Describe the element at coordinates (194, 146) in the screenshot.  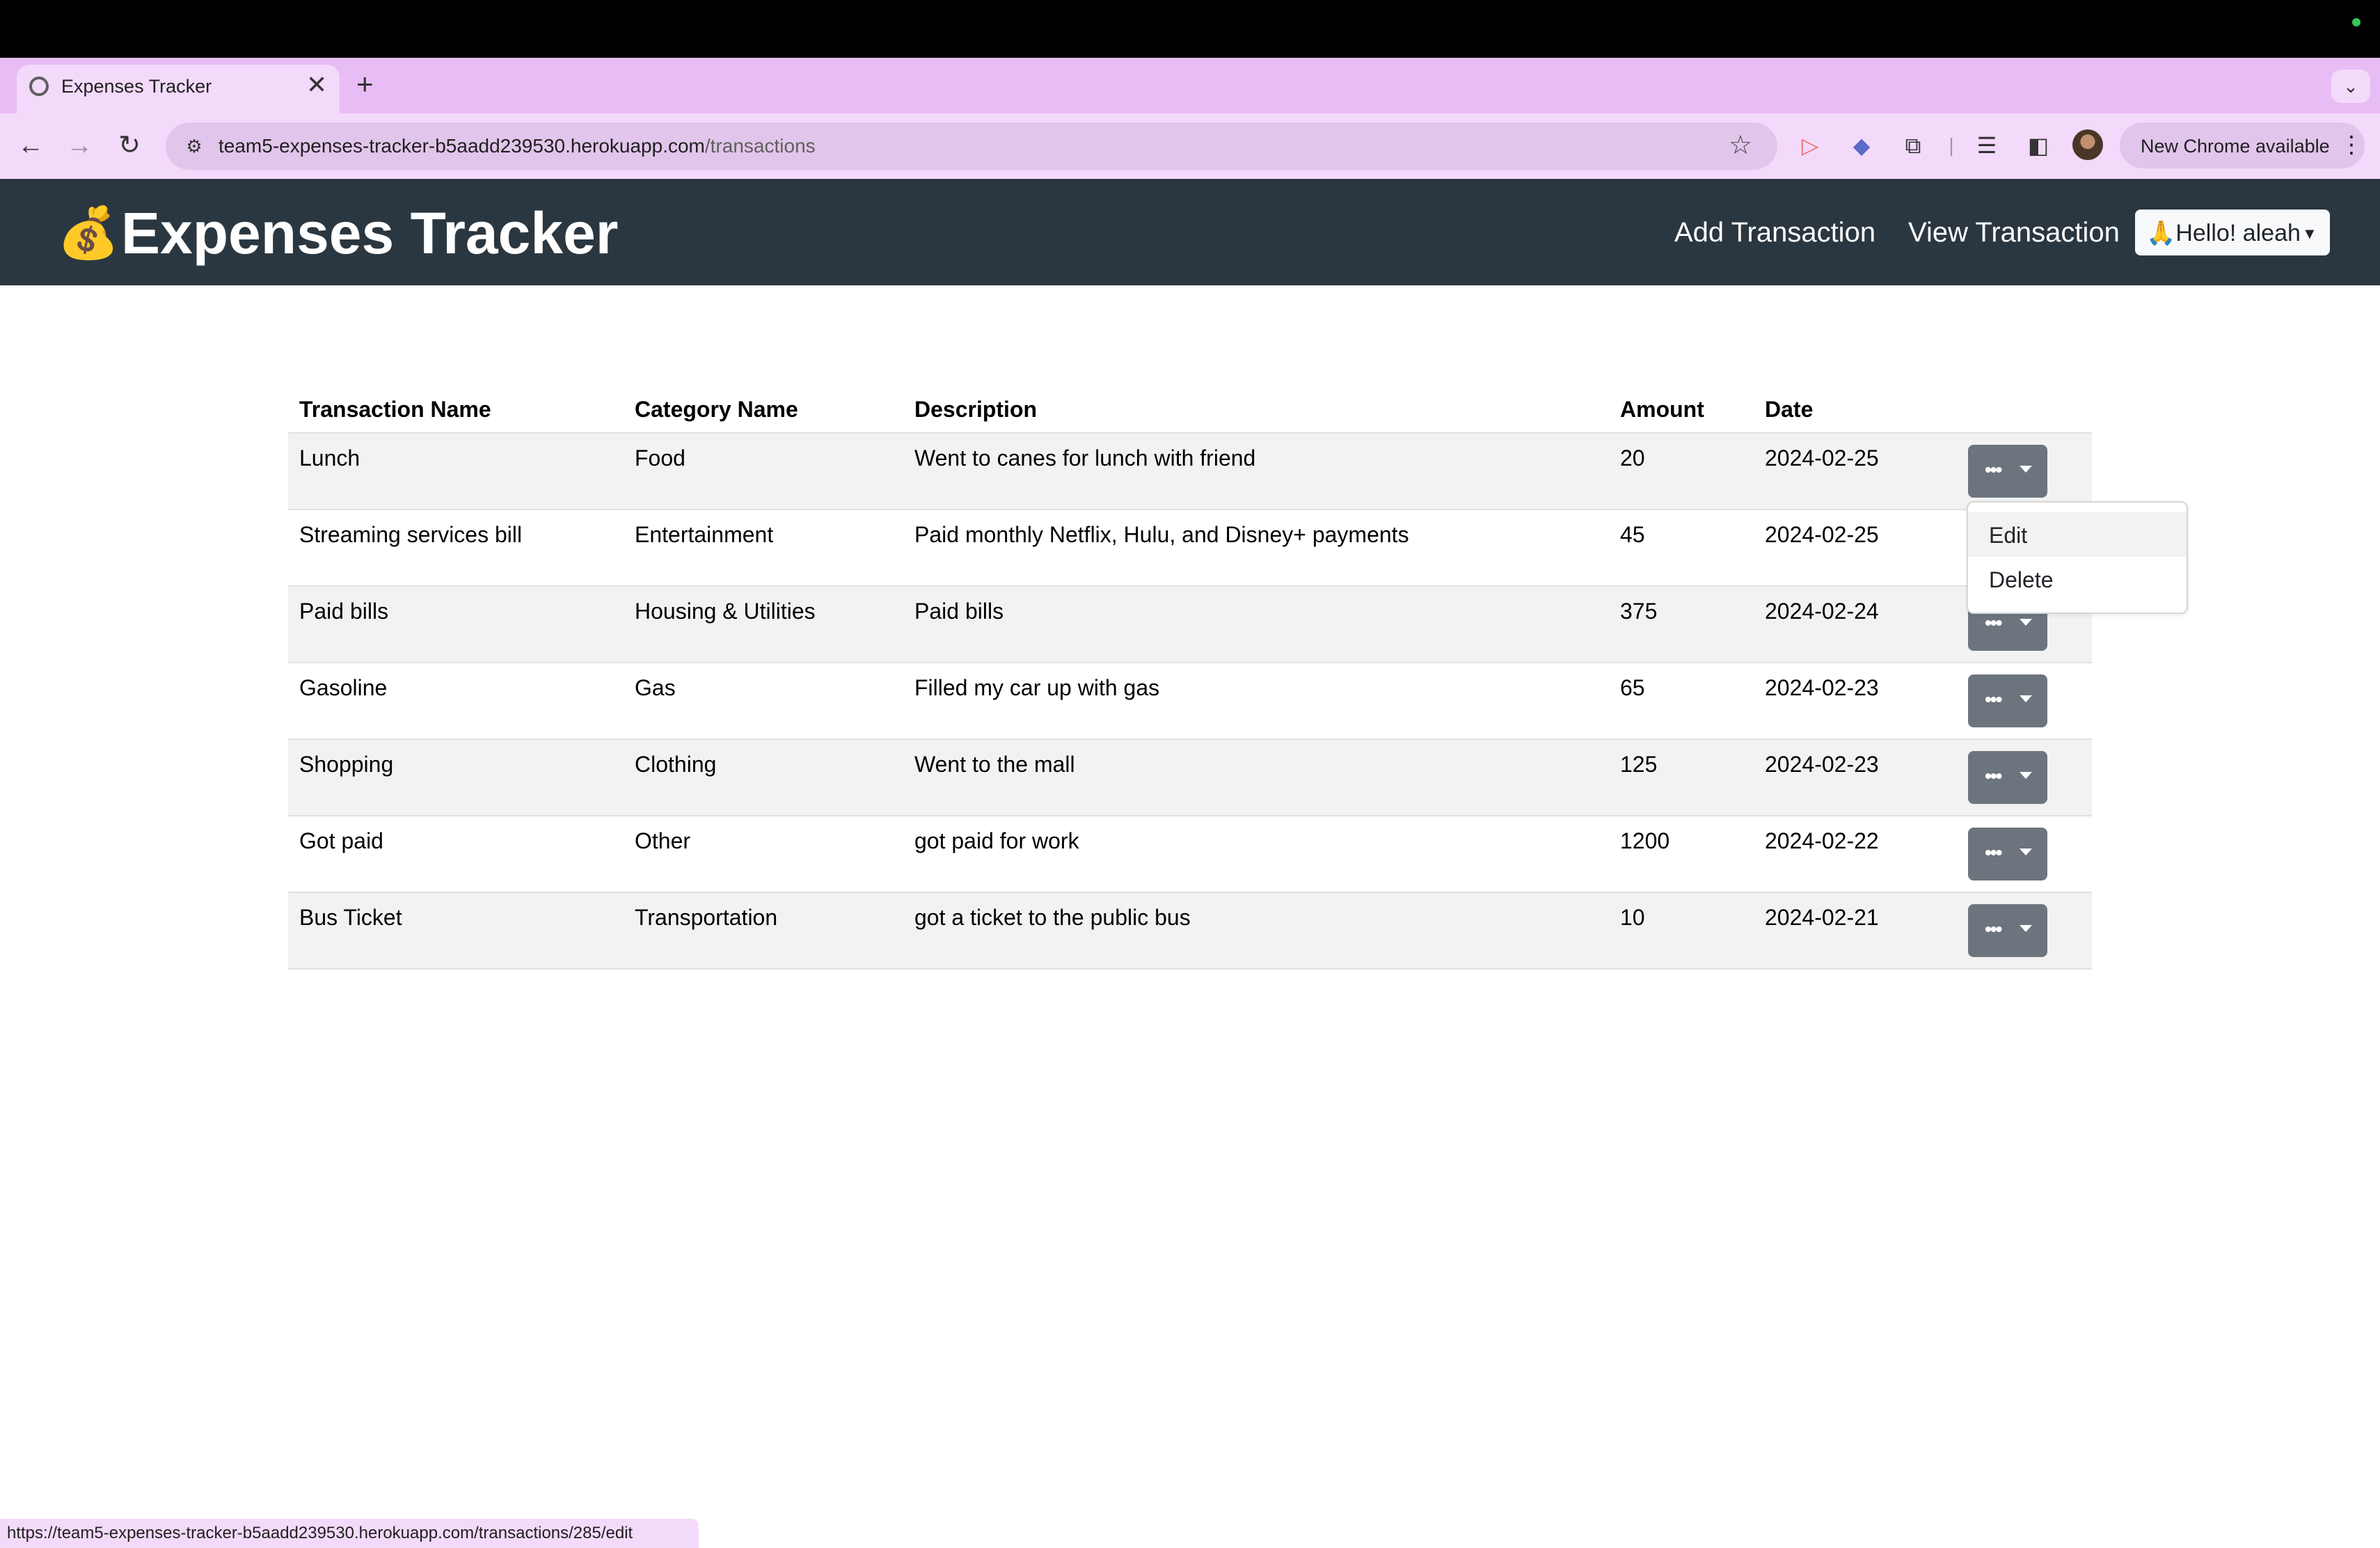
I see `site-info-icon: ⚙` at that location.